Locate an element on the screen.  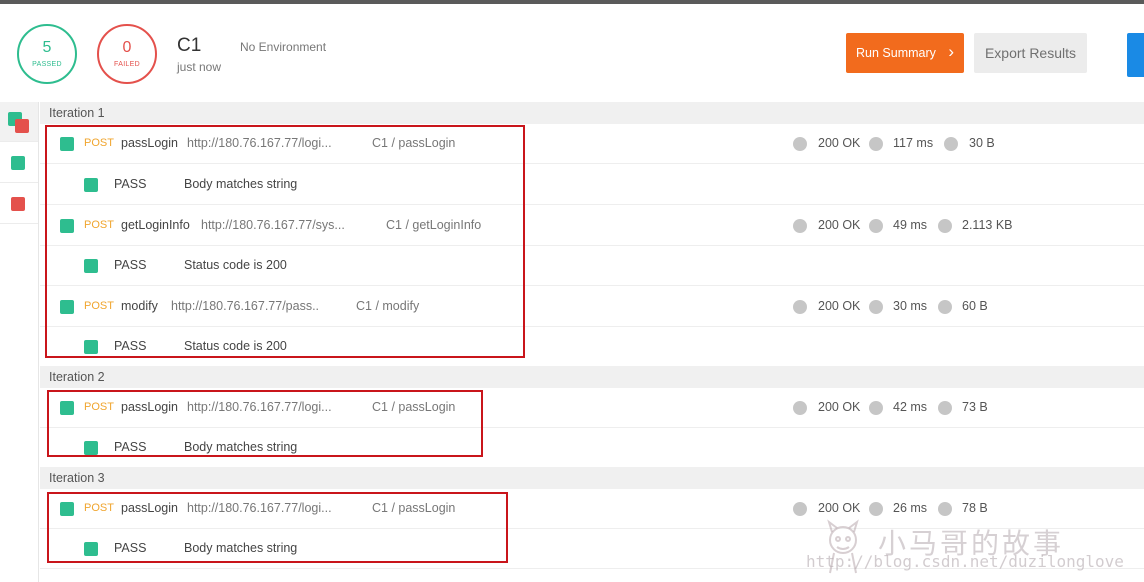
run-summary-label: Run Summary is located at coordinates (896, 53).